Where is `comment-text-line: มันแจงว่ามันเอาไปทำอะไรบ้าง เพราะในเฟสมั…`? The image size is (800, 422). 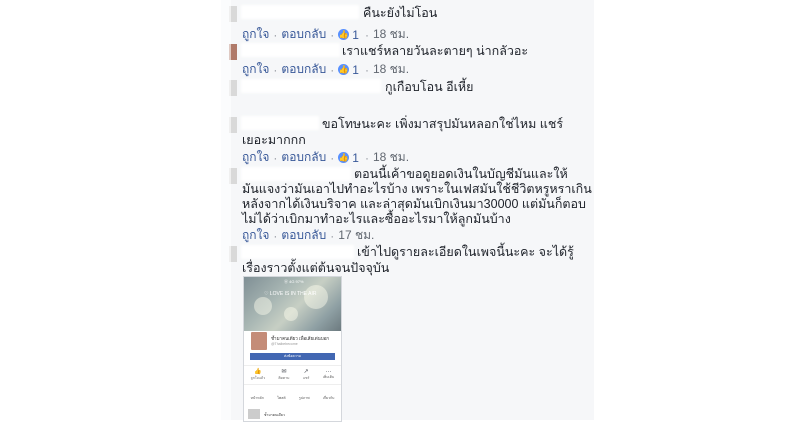
comment-text-line: มันแจงว่ามันเอาไปทำอะไรบ้าง เพราะในเฟสมั… is located at coordinates (417, 189).